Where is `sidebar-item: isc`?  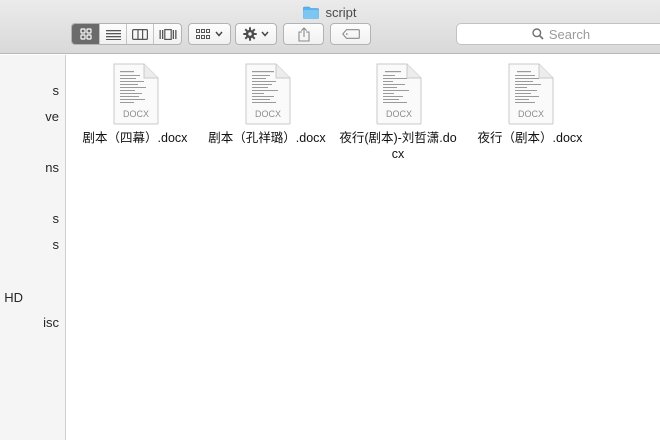 sidebar-item: isc is located at coordinates (51, 322).